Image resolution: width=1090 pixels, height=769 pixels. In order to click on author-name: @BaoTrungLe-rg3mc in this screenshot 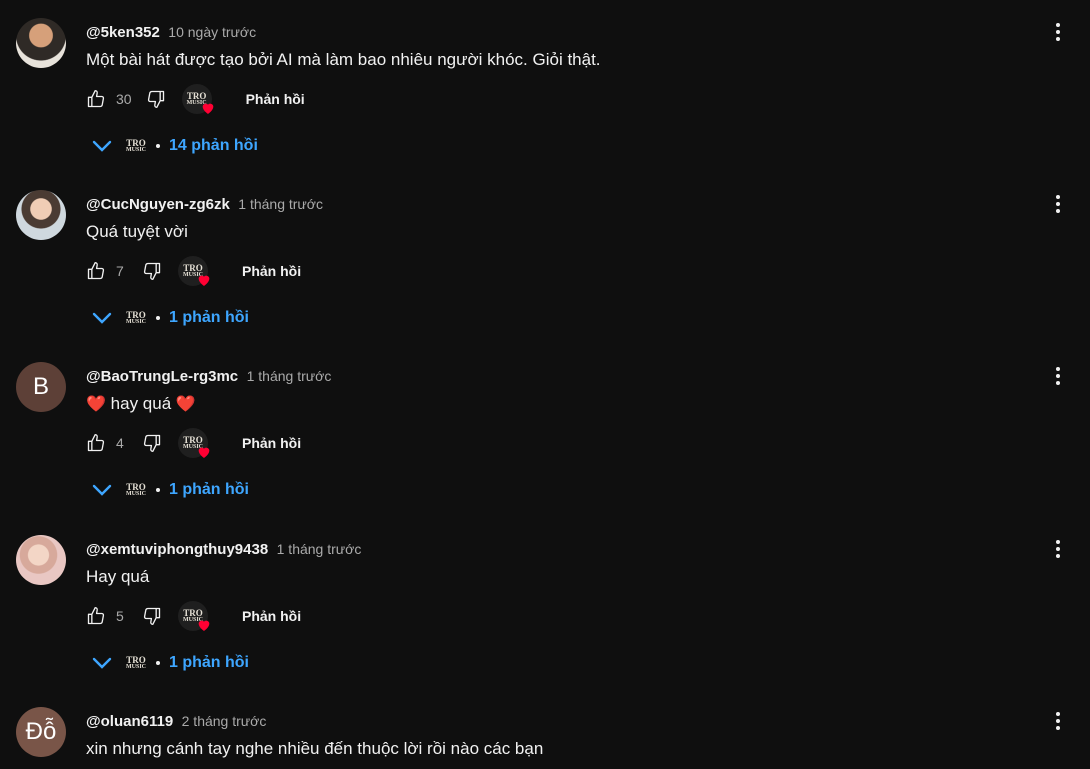, I will do `click(162, 376)`.